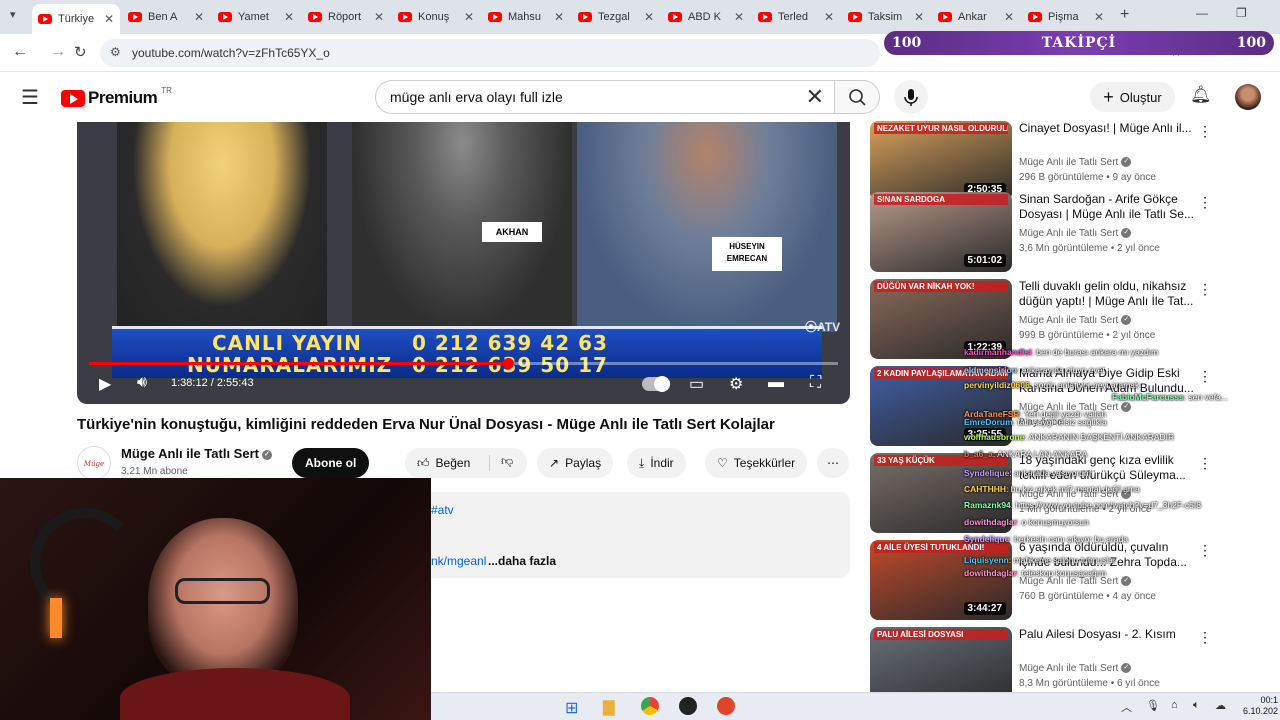  I want to click on browser-tab: Yamet ✕, so click(256, 17).